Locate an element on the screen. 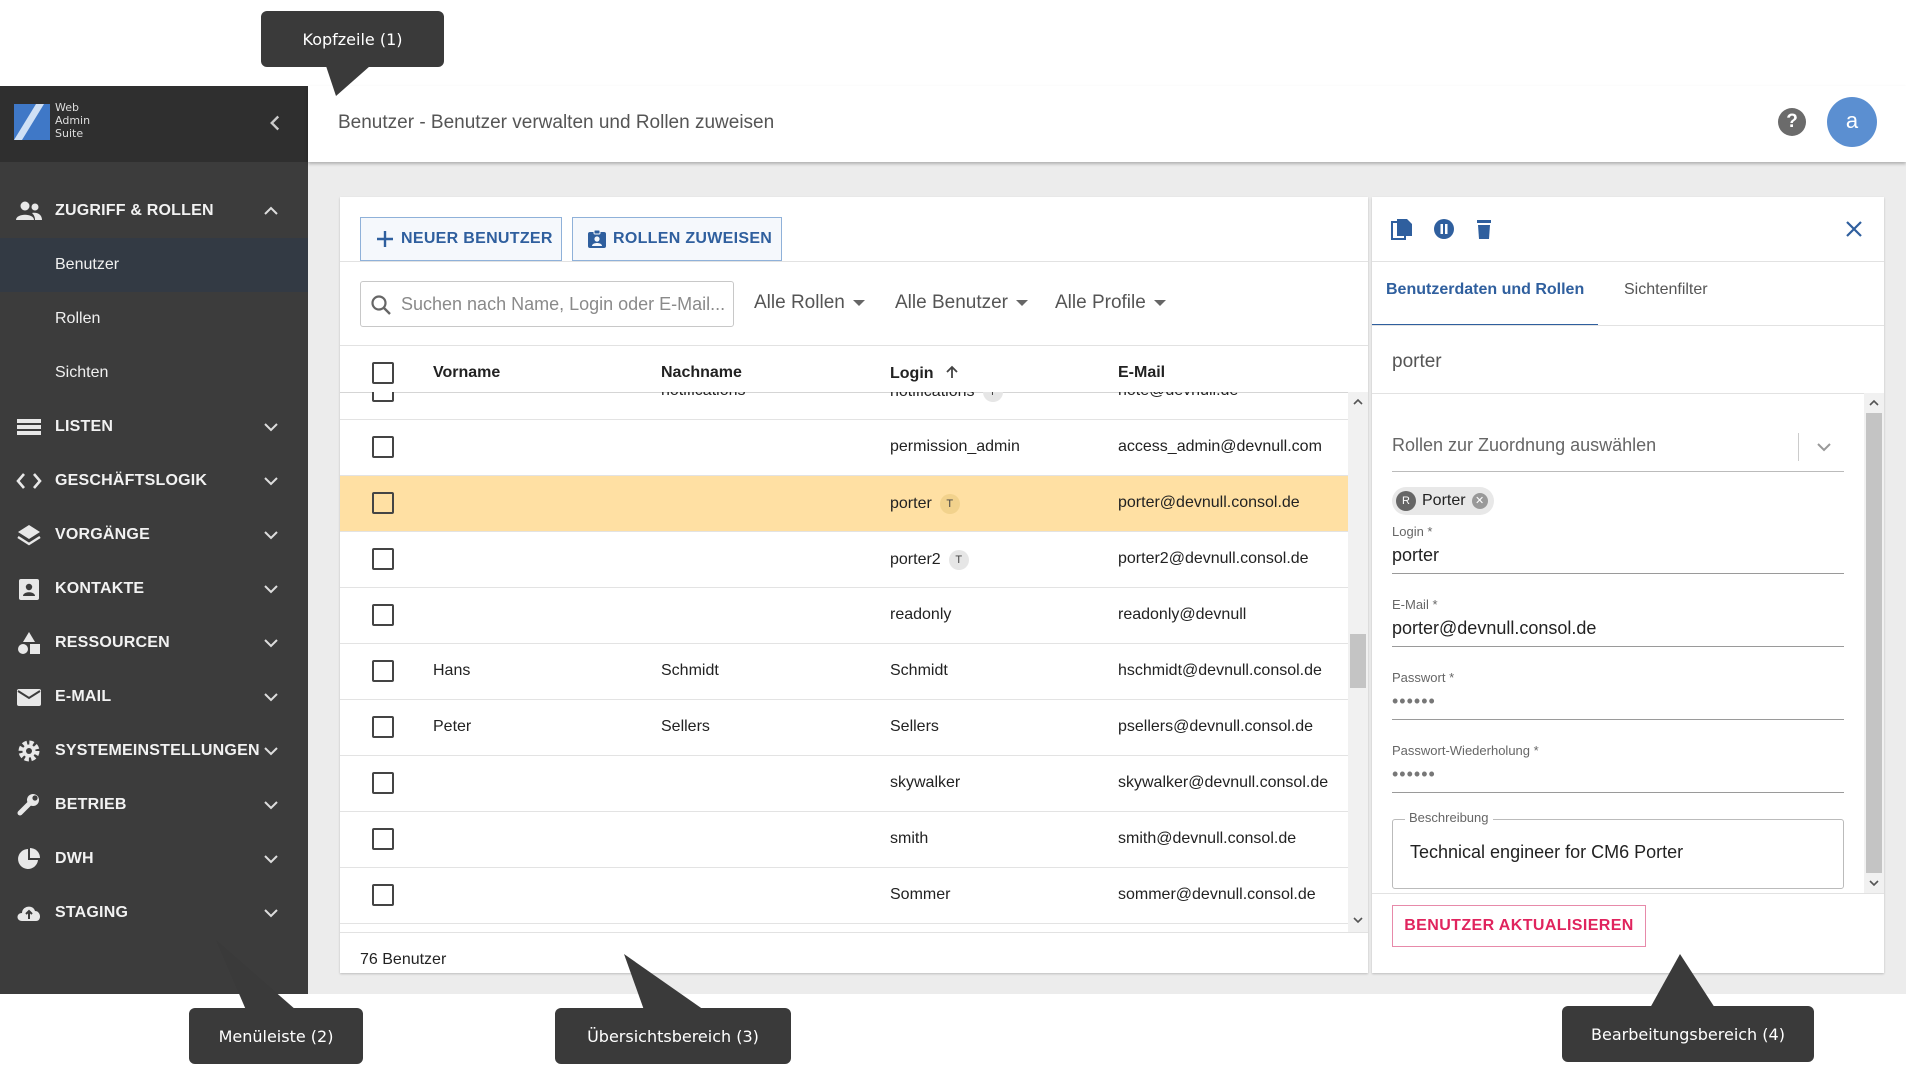 The width and height of the screenshot is (1906, 1077). email-field: porter@devnull.consol.de is located at coordinates (1494, 628).